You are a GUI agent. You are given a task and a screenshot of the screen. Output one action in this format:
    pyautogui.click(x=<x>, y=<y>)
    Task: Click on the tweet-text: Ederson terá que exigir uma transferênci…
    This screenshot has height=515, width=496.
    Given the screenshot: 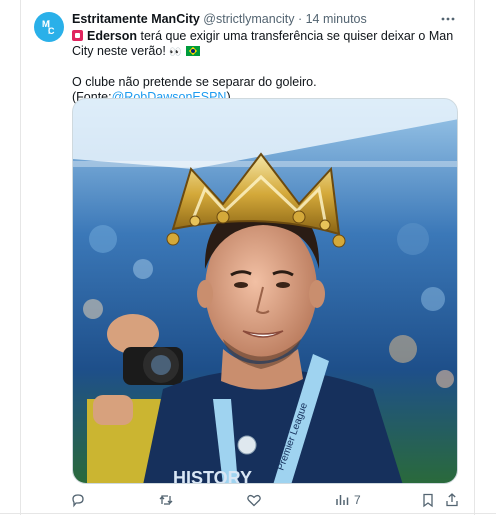 What is the action you would take?
    pyautogui.click(x=267, y=67)
    